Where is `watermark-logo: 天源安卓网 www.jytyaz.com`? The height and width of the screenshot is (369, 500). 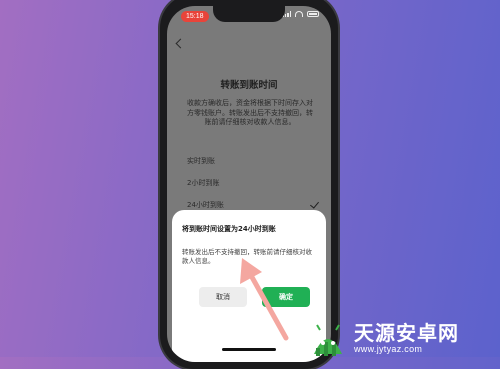 watermark-logo: 天源安卓网 www.jytyaz.com is located at coordinates (382, 338).